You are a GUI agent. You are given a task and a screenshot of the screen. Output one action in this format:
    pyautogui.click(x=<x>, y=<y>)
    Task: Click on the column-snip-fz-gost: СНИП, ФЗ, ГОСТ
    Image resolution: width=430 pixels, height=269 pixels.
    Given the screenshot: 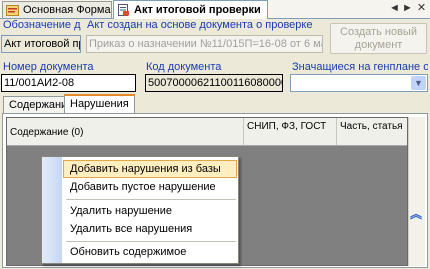 What is the action you would take?
    pyautogui.click(x=289, y=131)
    